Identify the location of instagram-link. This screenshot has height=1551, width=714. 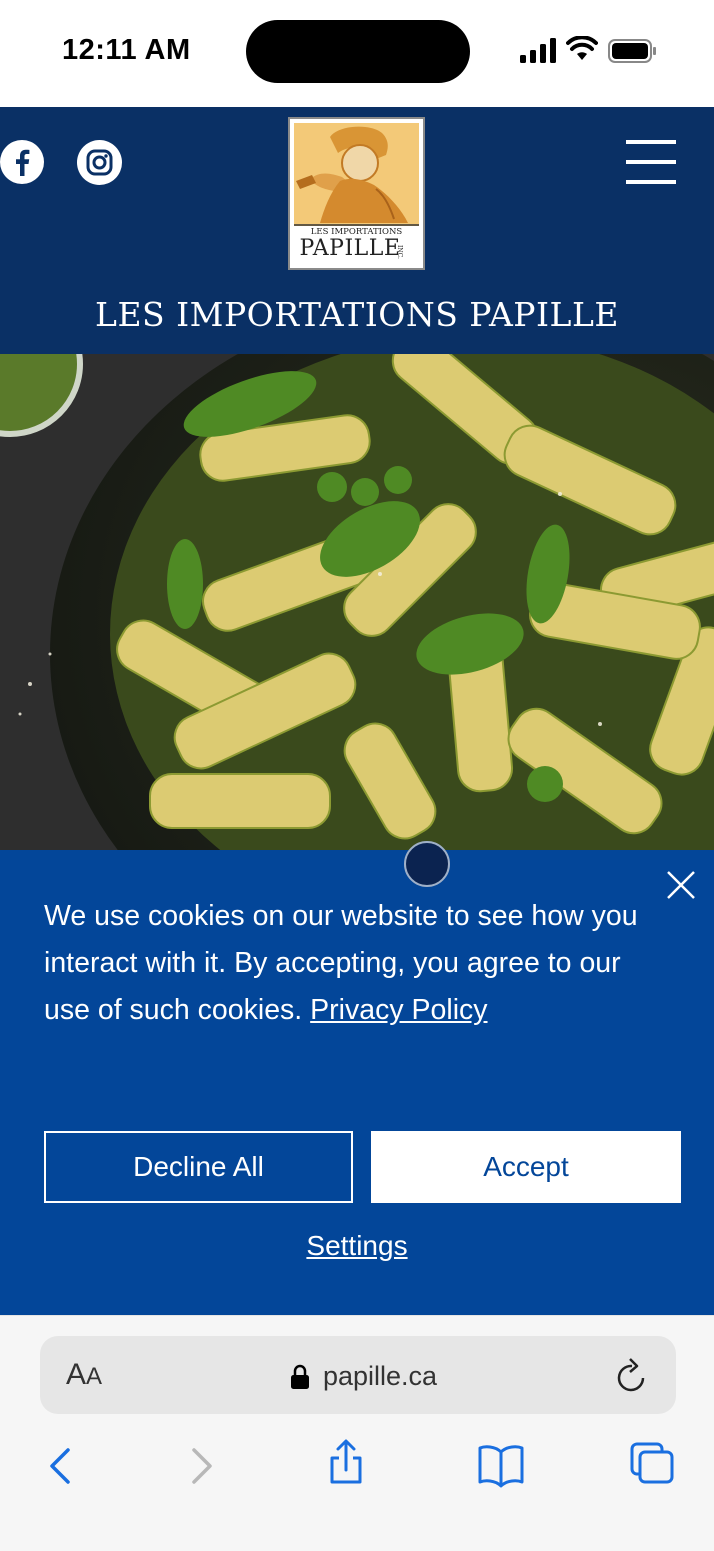
(99, 162).